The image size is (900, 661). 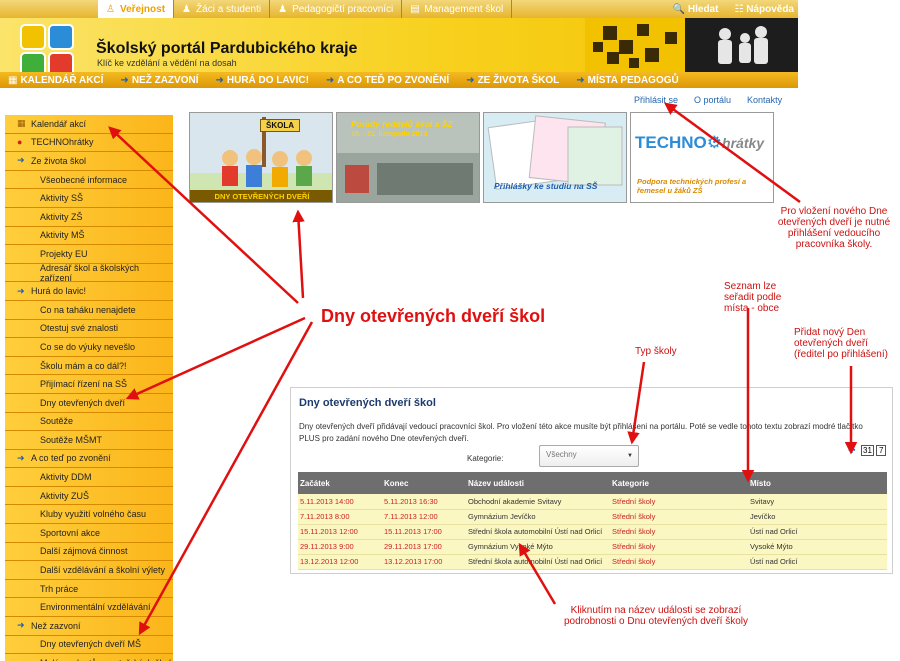 What do you see at coordinates (89, 496) in the screenshot?
I see `sidebar-item: Aktivity ZUŠ` at bounding box center [89, 496].